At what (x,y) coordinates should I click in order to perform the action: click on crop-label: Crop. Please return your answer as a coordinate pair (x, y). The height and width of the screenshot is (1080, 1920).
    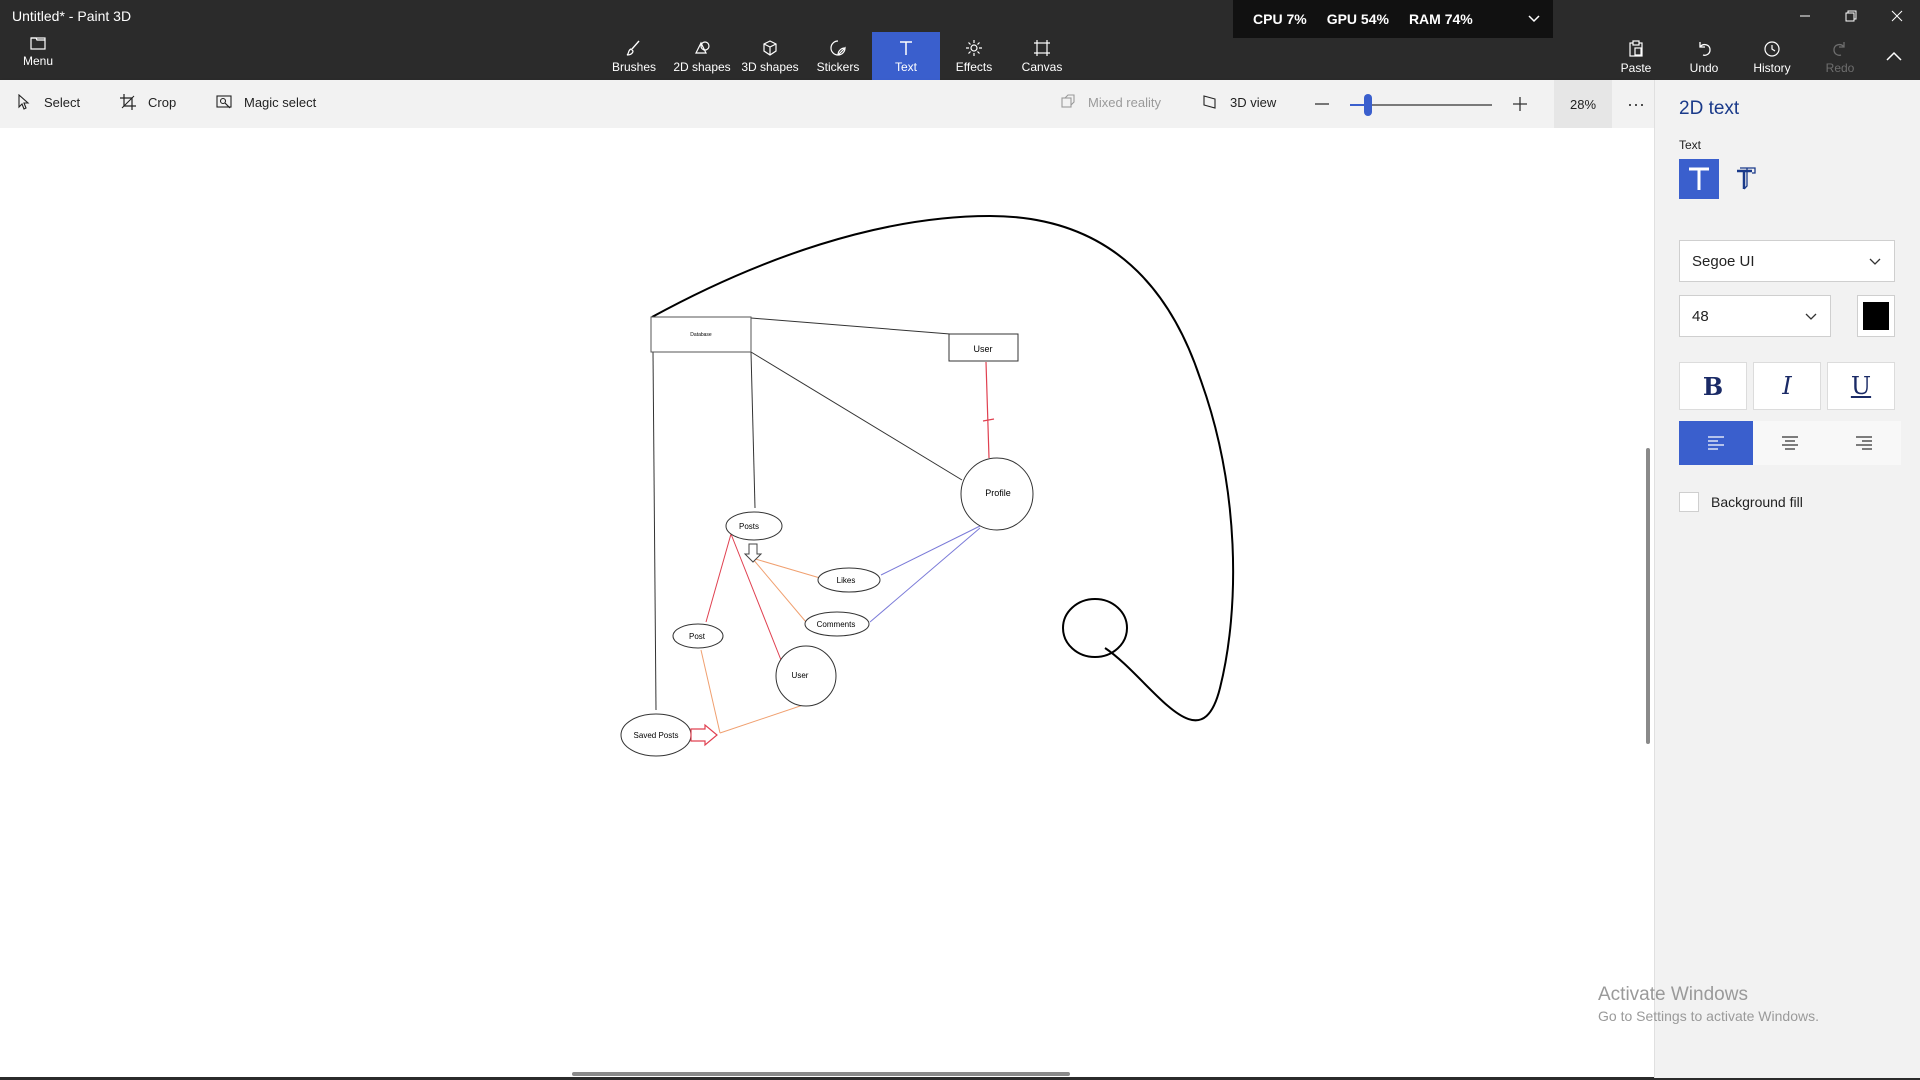
    Looking at the image, I should click on (162, 102).